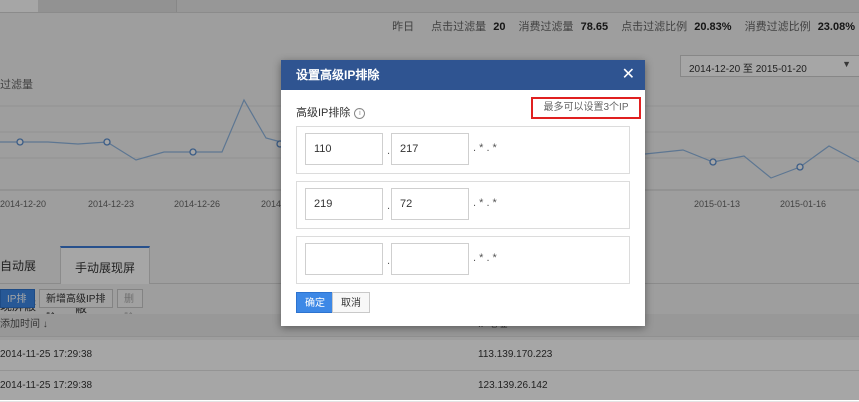 This screenshot has width=859, height=402. What do you see at coordinates (628, 75) in the screenshot?
I see `close-icon: ✕` at bounding box center [628, 75].